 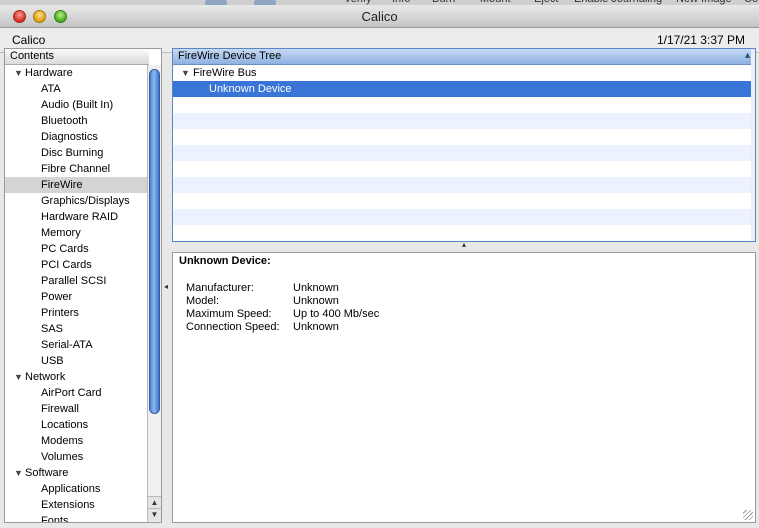 What do you see at coordinates (203, 301) in the screenshot?
I see `detail-key: Model:` at bounding box center [203, 301].